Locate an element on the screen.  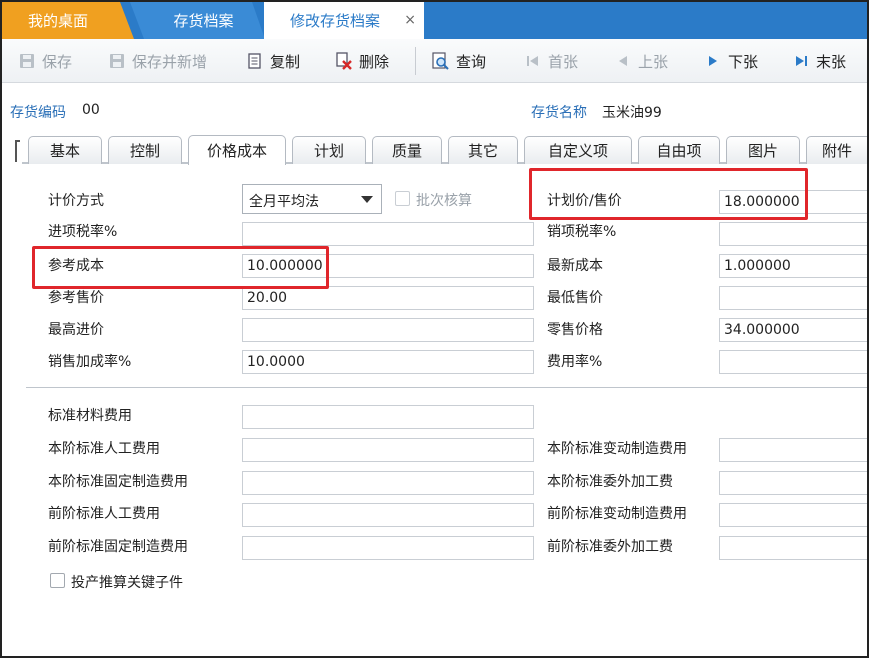
first-record-button: 首张 is located at coordinates (551, 61).